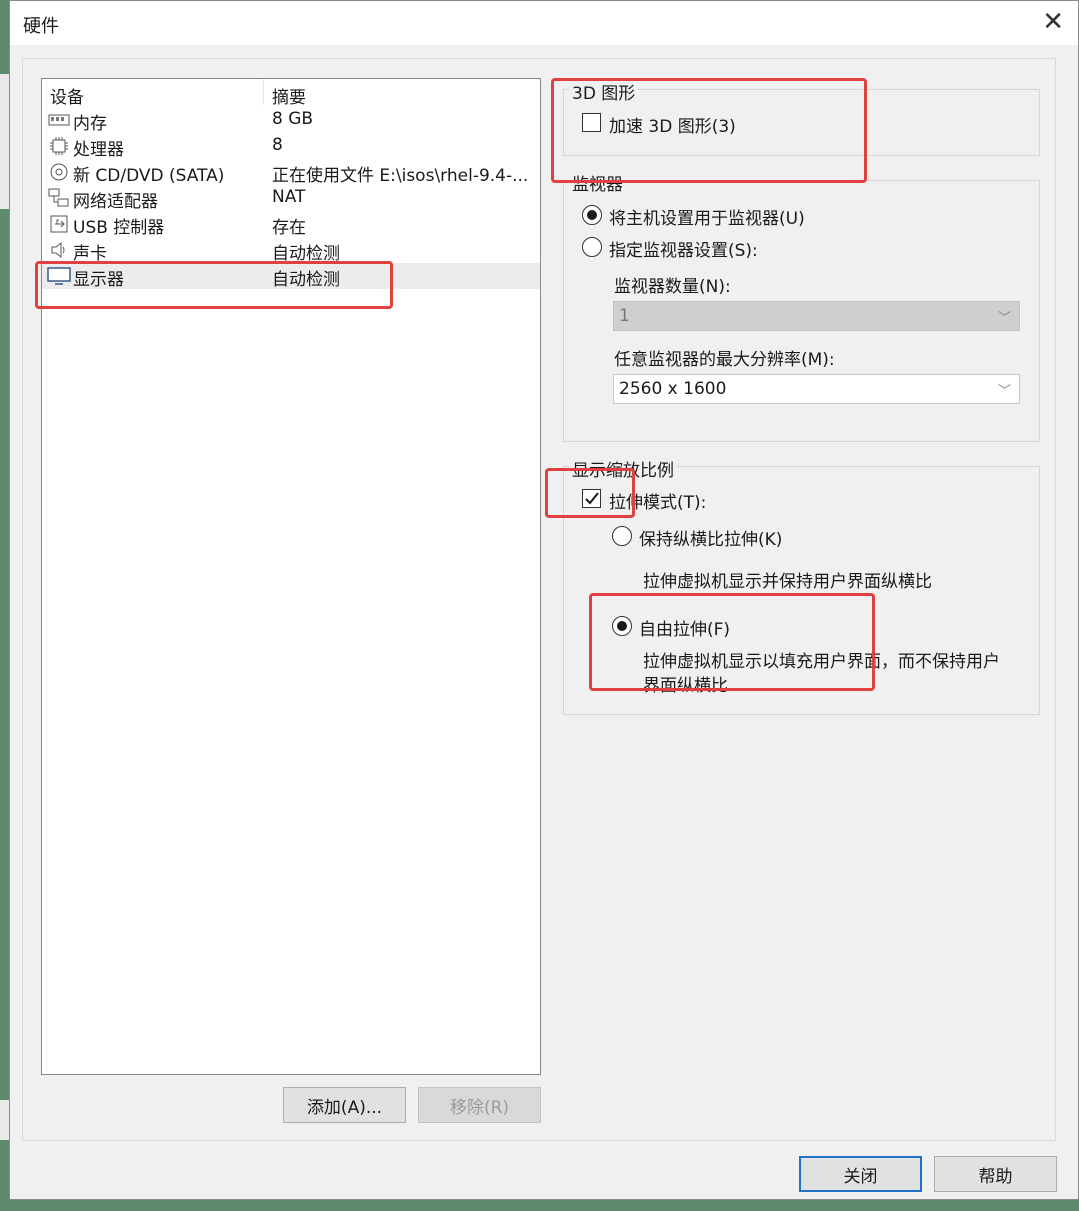 The image size is (1079, 1211). Describe the element at coordinates (821, 674) in the screenshot. I see `free-stretch-description: 拉伸虚拟机显示以填充用户界面，而不保持用户界面纵横比` at that location.